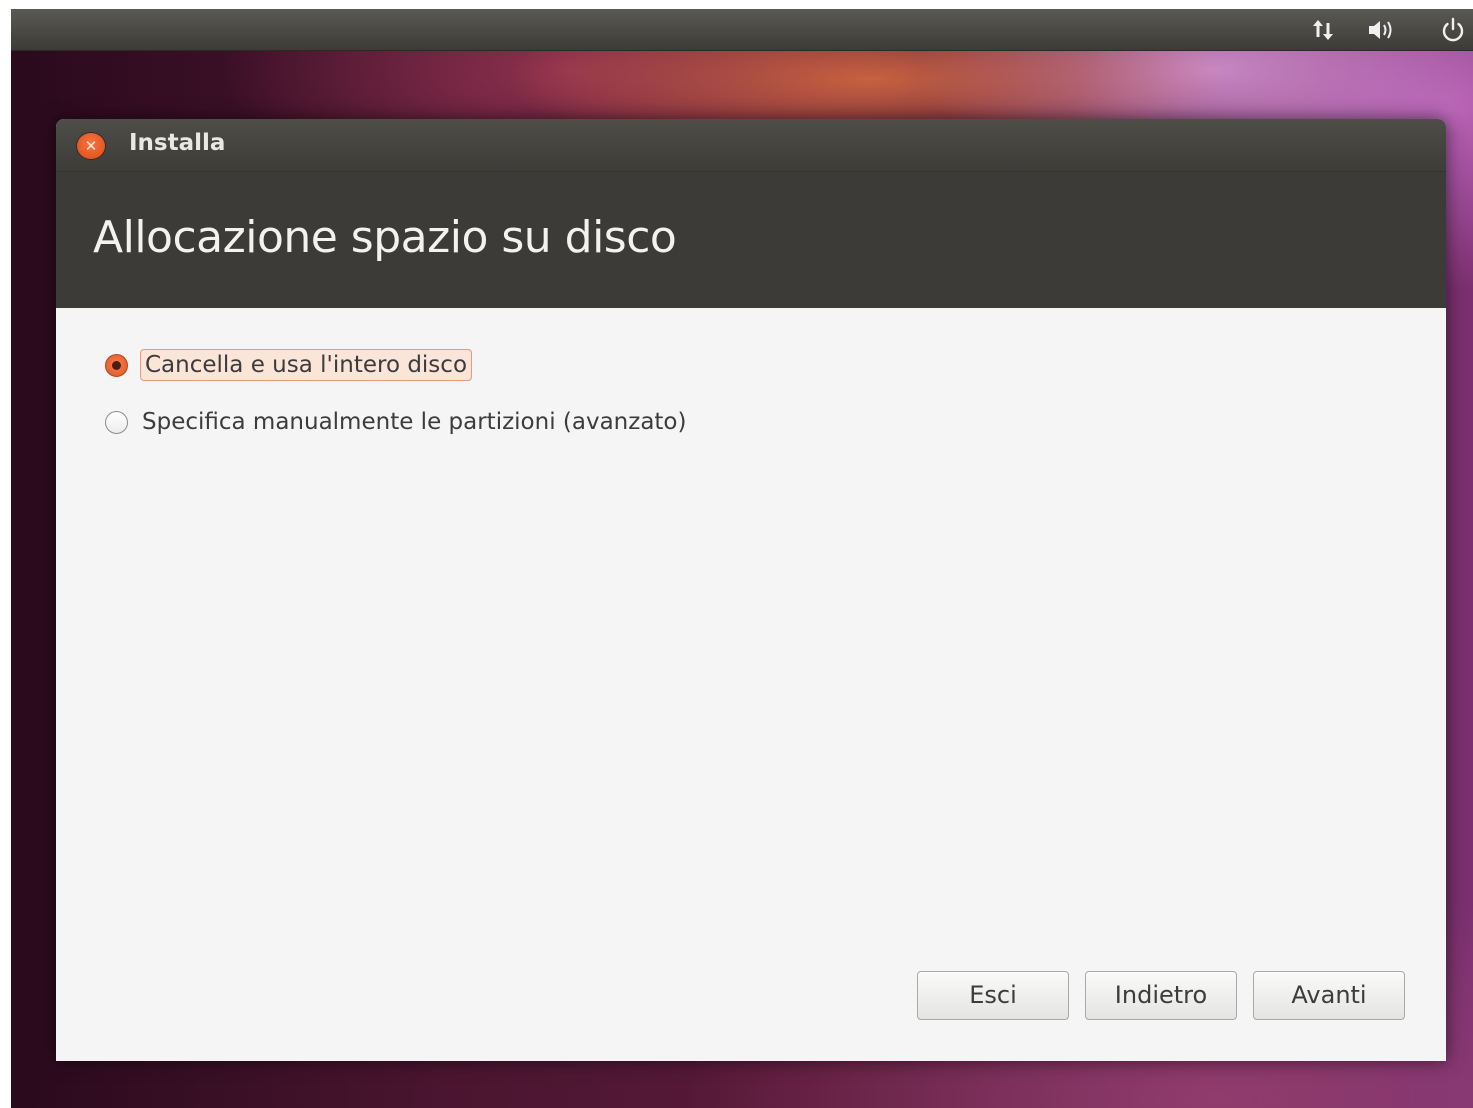 The image size is (1473, 1108). What do you see at coordinates (91, 146) in the screenshot?
I see `close-icon: ✕` at bounding box center [91, 146].